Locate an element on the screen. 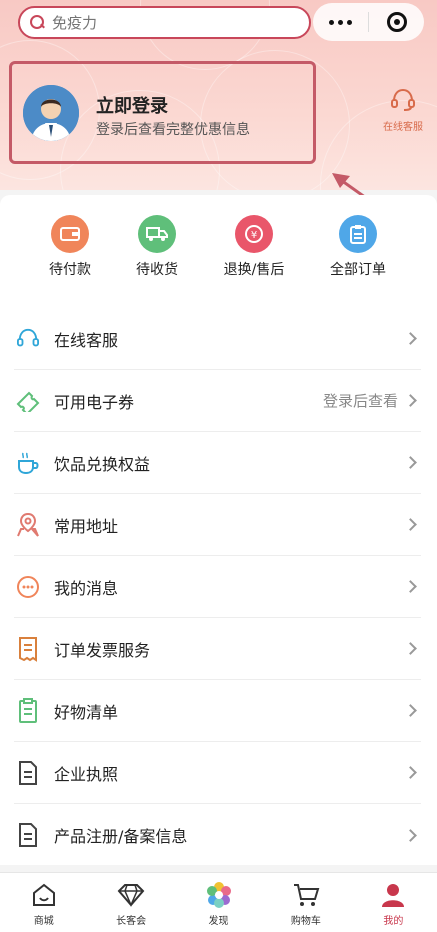  menu-invoice: 订单发票服务 is located at coordinates (217, 649).